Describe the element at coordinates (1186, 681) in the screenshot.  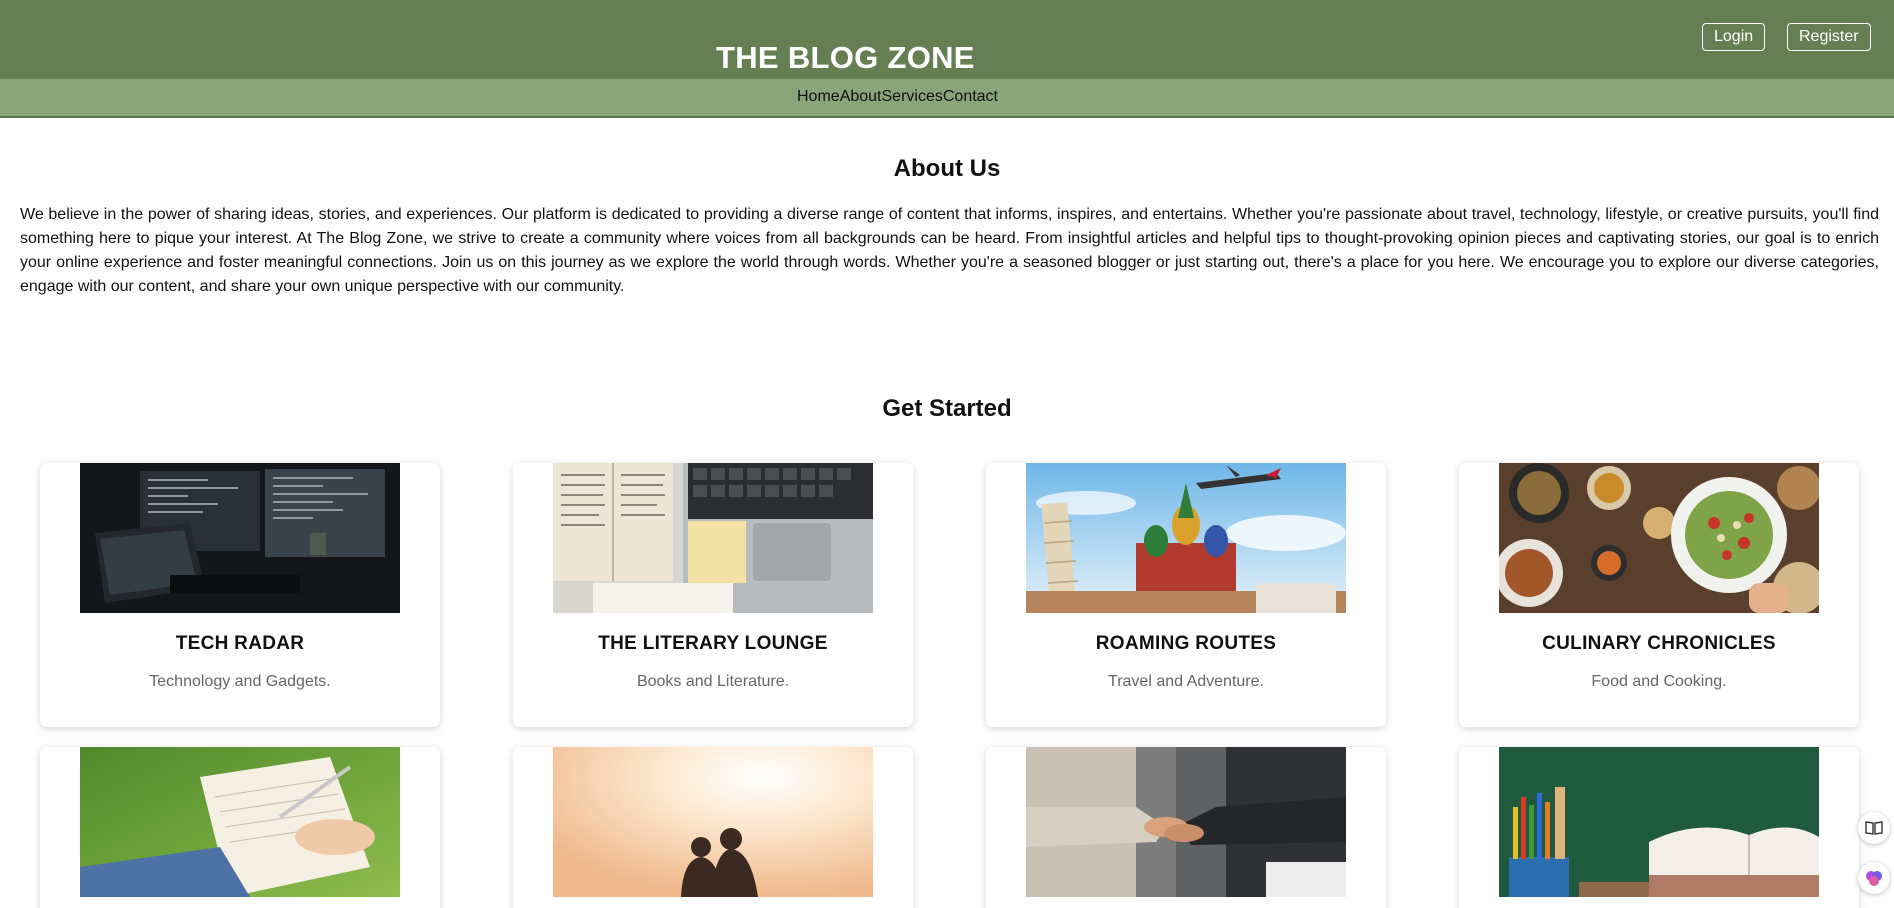
I see `card-description: Travel and Adventure.` at that location.